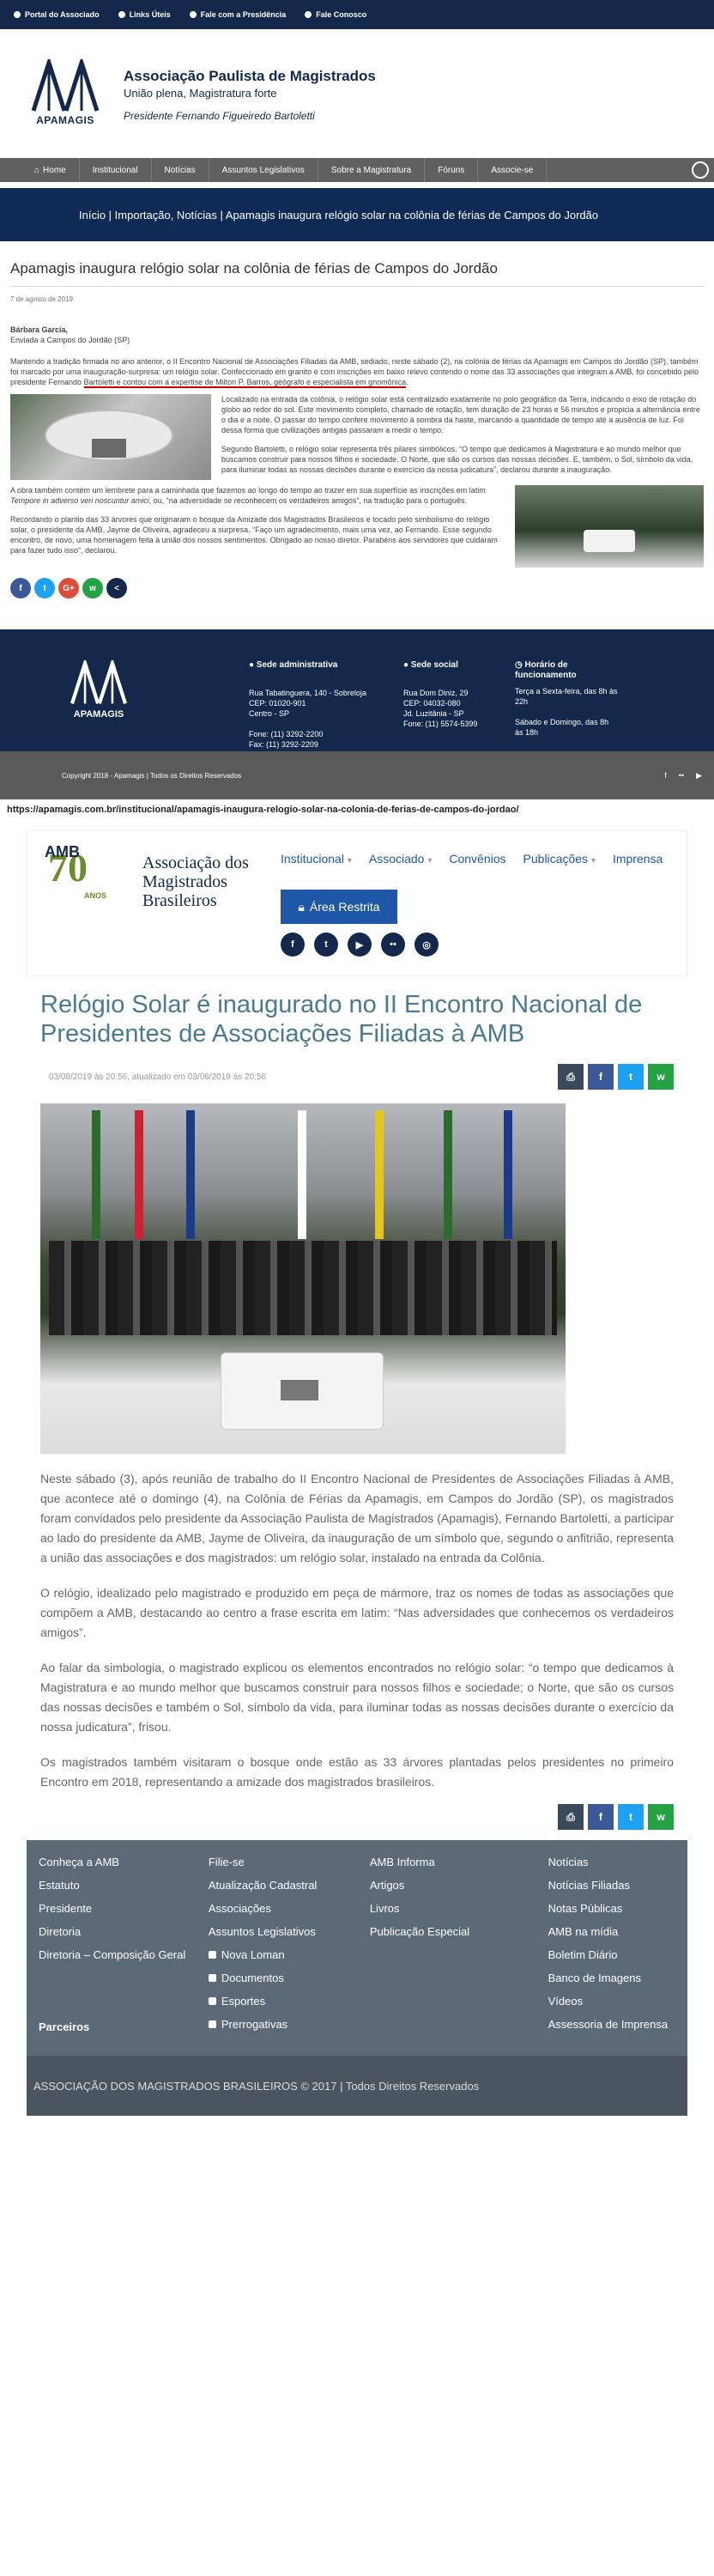  I want to click on footer-link: Assuntos Legislativos, so click(289, 1931).